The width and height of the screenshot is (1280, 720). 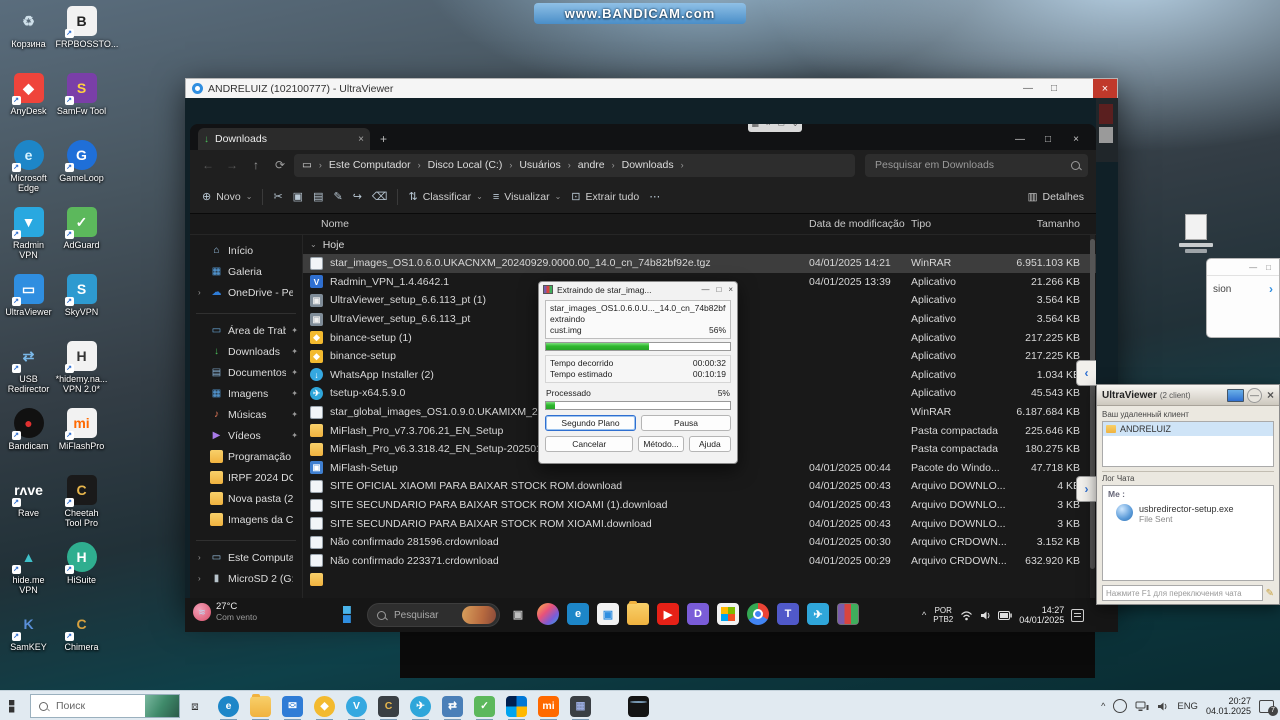 I want to click on sidebar-item: ▭ Área de Trab ✦, so click(x=246, y=330).